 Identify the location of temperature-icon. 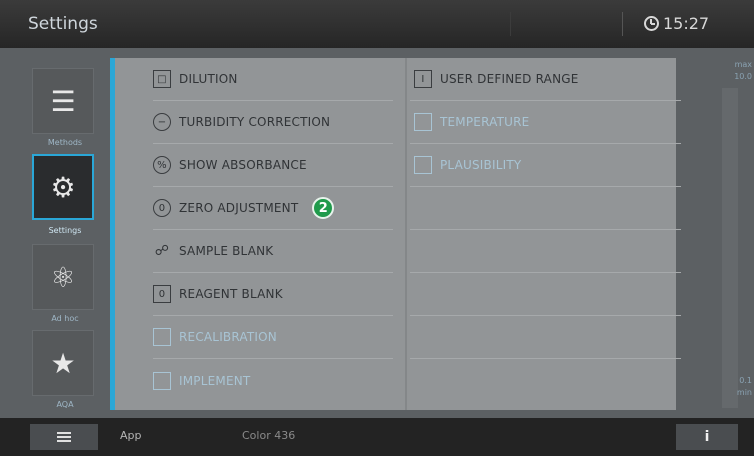
(423, 122).